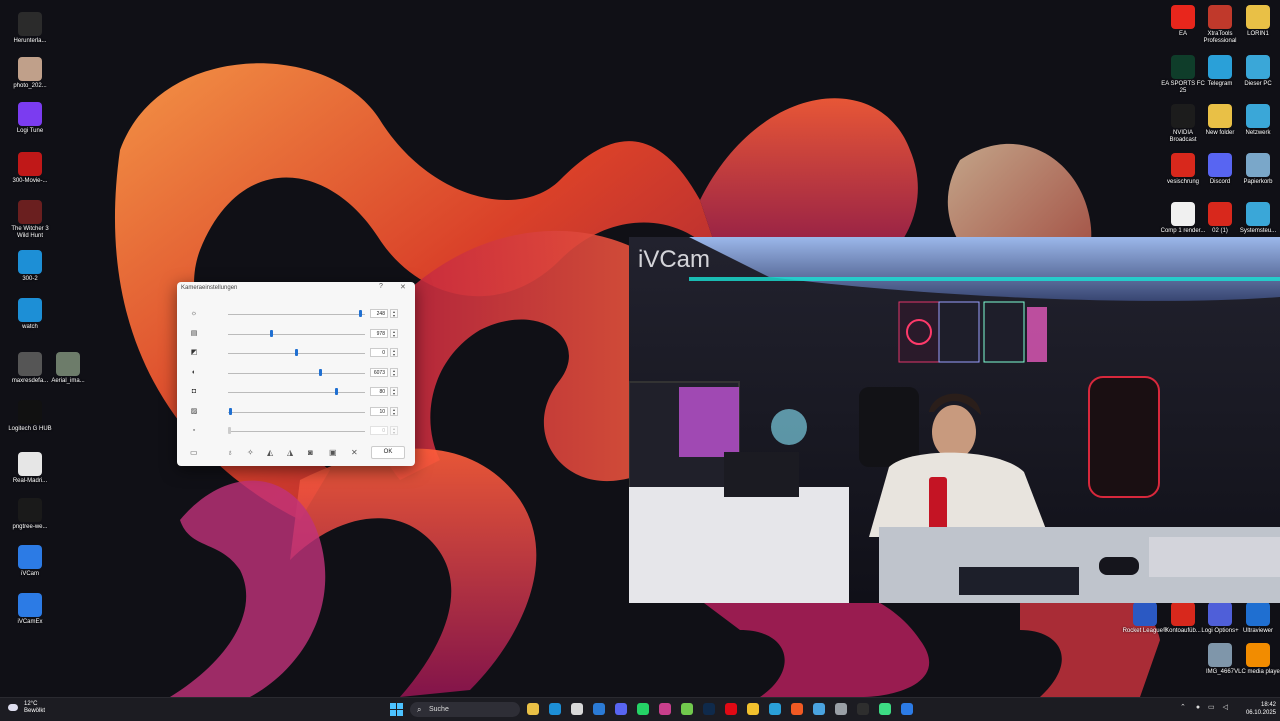 This screenshot has height=721, width=1280. Describe the element at coordinates (30, 561) in the screenshot. I see `desktop-icon-12: iVCam` at that location.